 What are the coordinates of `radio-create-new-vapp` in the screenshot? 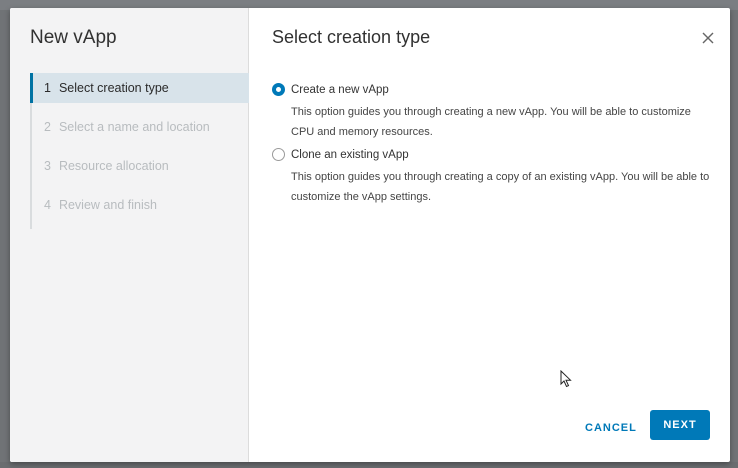 It's located at (278, 89).